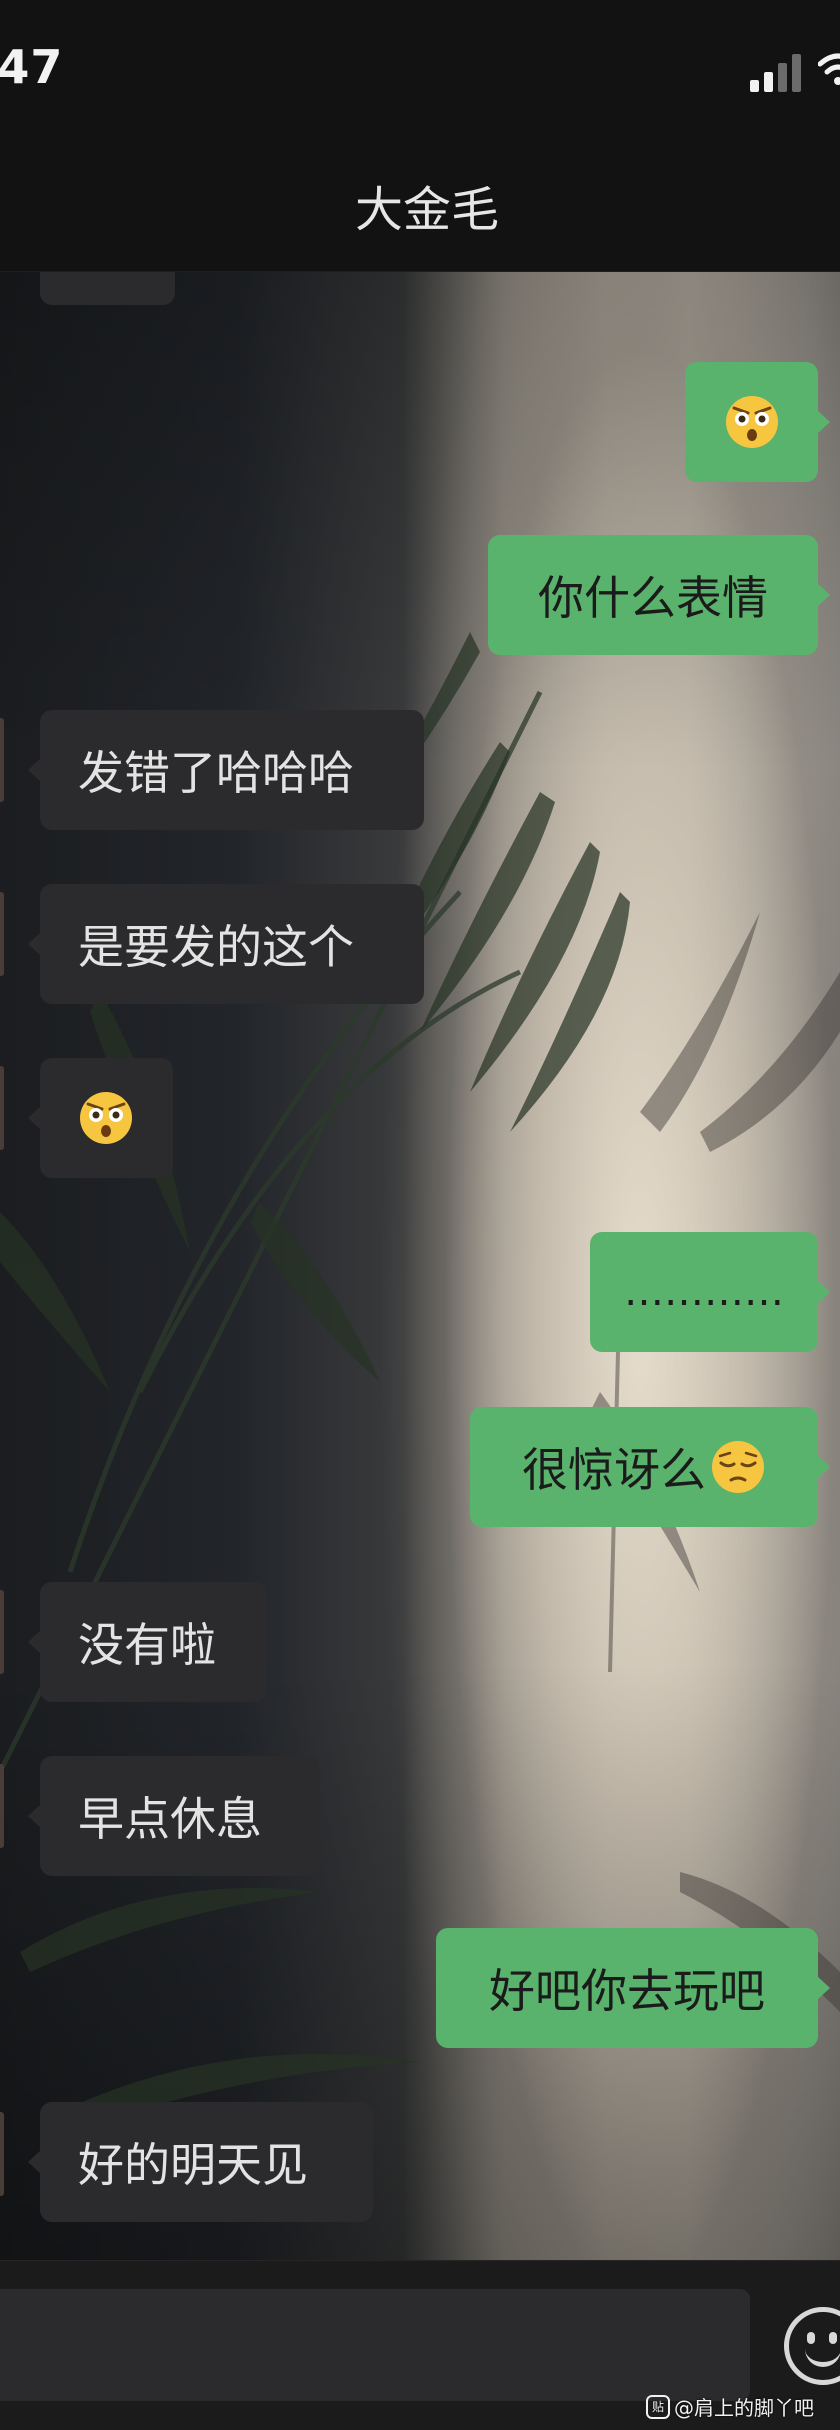 Image resolution: width=840 pixels, height=2430 pixels. I want to click on incoming-message-bubble: 早点休息, so click(174, 1816).